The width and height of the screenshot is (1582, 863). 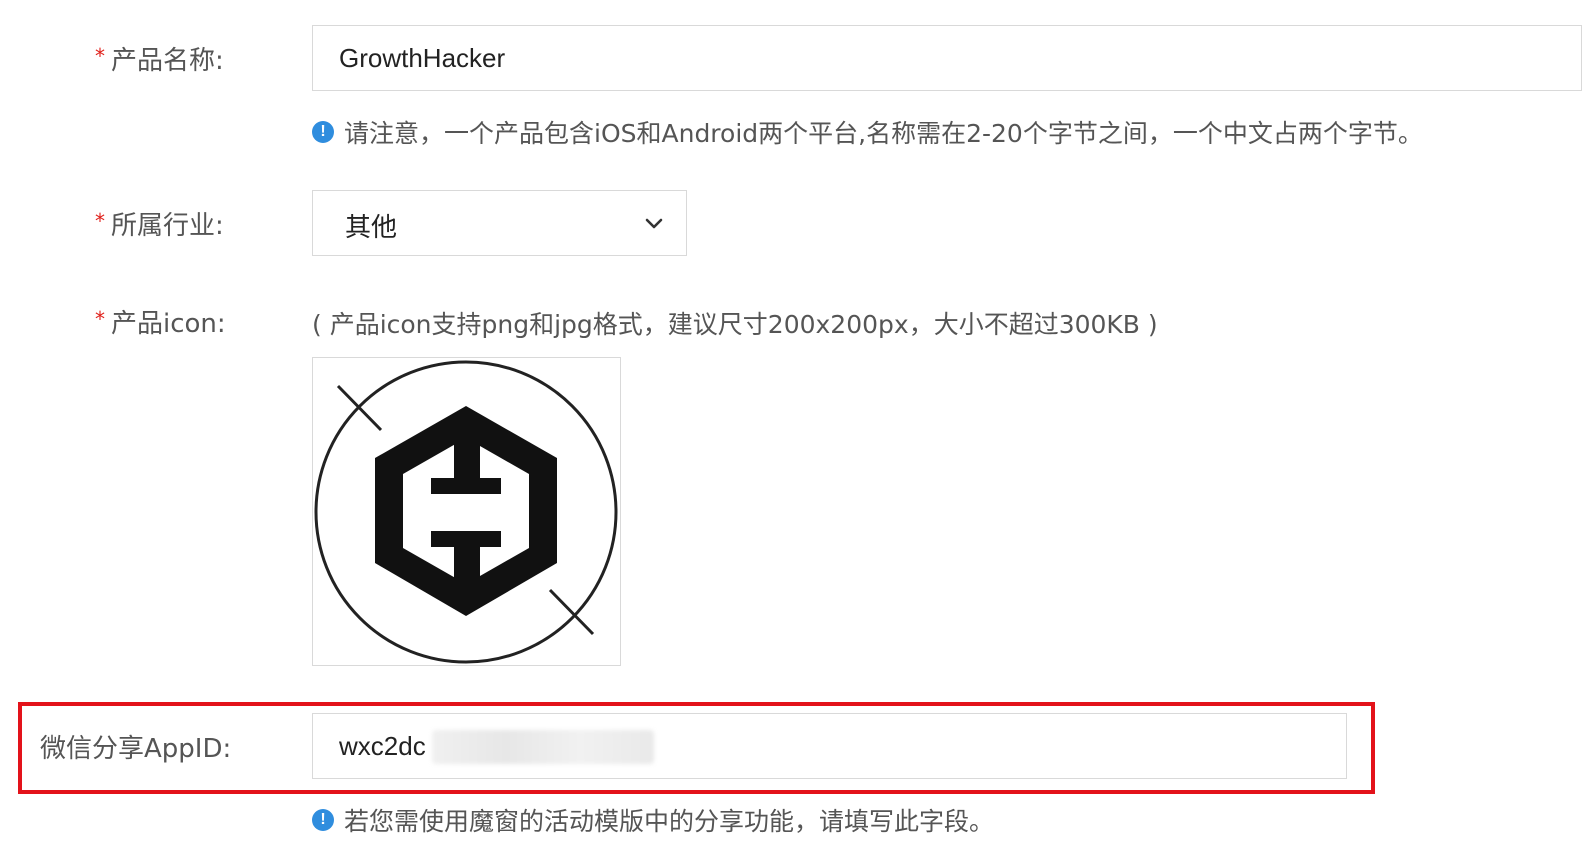 What do you see at coordinates (654, 223) in the screenshot?
I see `chevron-down-icon` at bounding box center [654, 223].